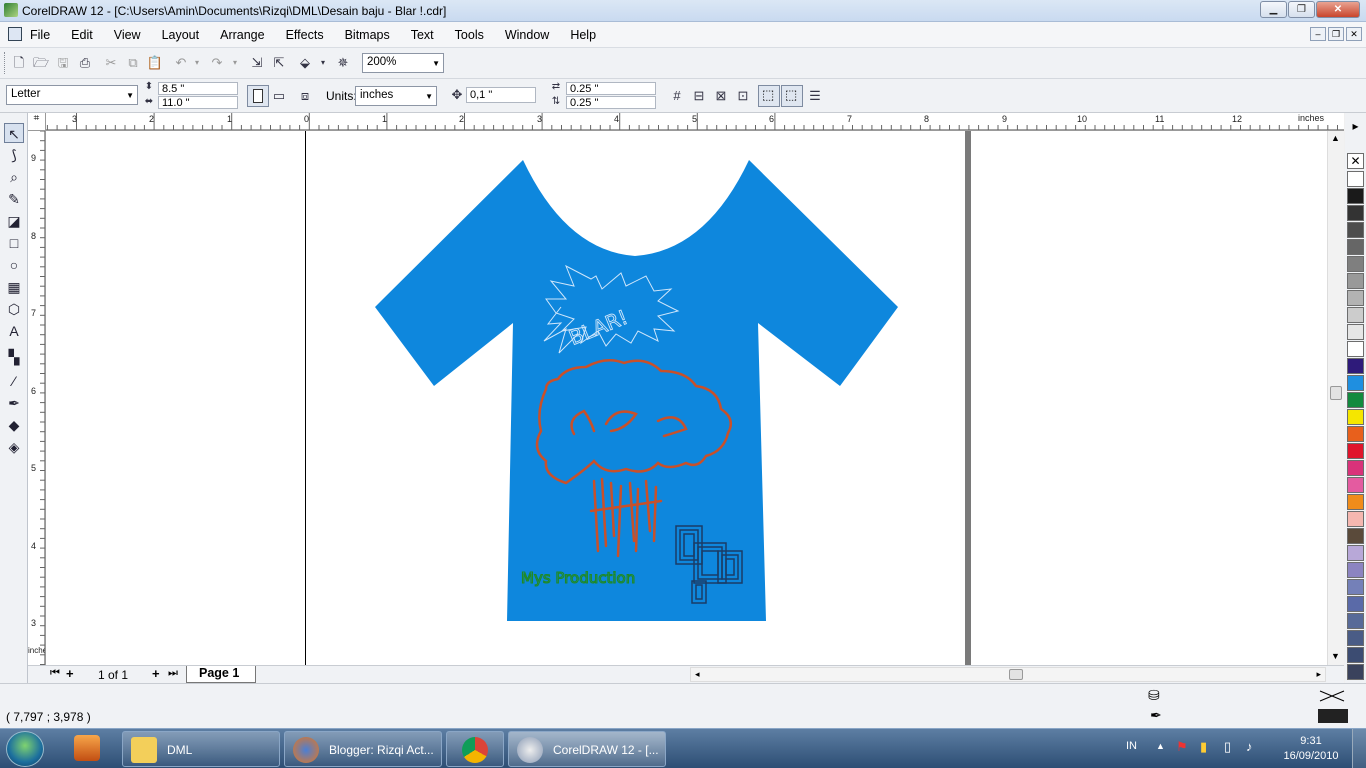 The height and width of the screenshot is (768, 1366). What do you see at coordinates (1335, 656) in the screenshot?
I see `scroll-down-icon: ▼` at bounding box center [1335, 656].